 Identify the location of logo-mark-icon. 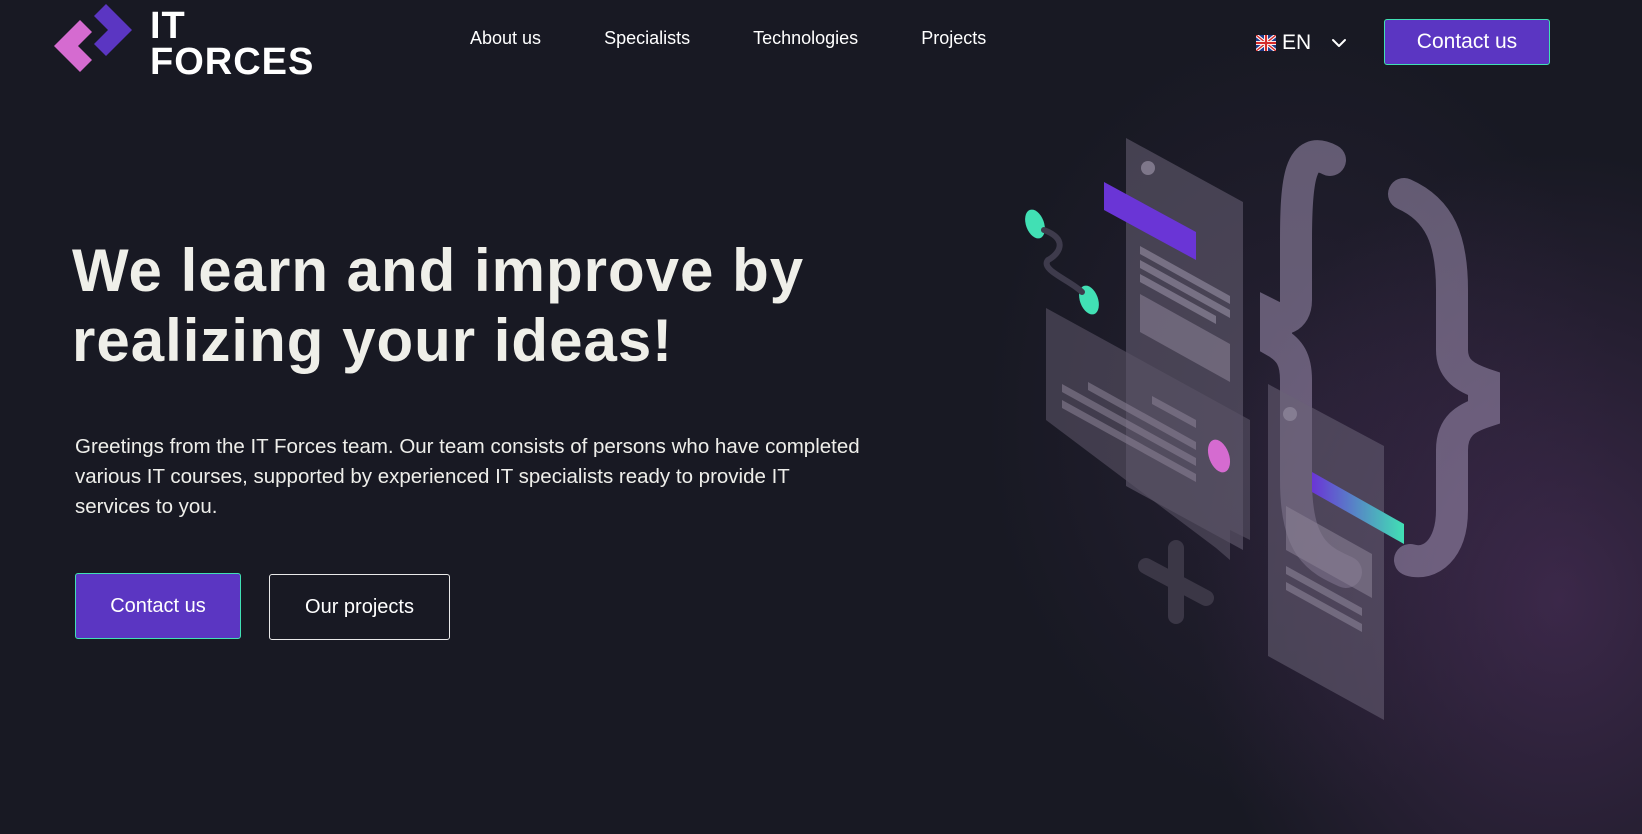
(93, 38).